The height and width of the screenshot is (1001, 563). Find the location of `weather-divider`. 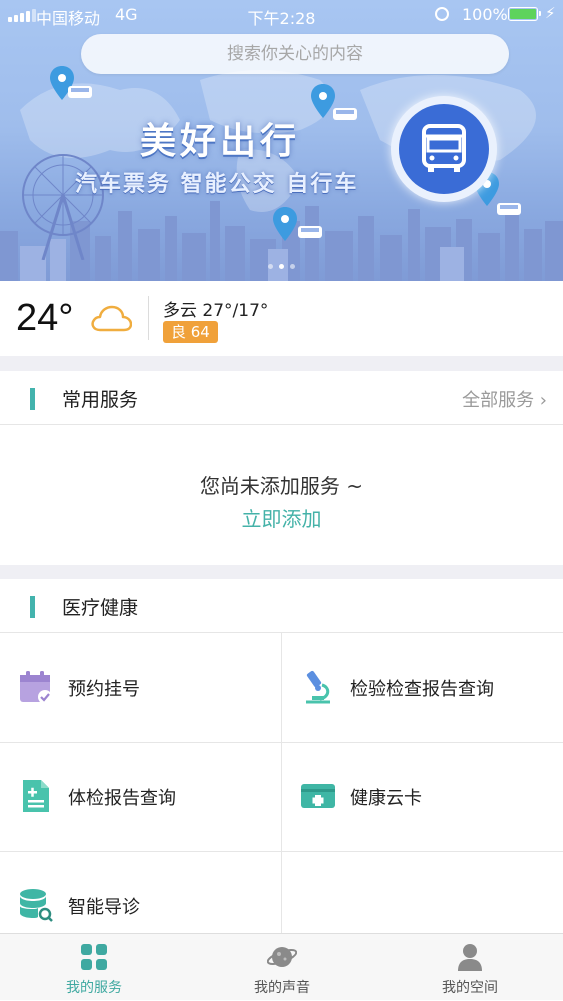

weather-divider is located at coordinates (148, 318).